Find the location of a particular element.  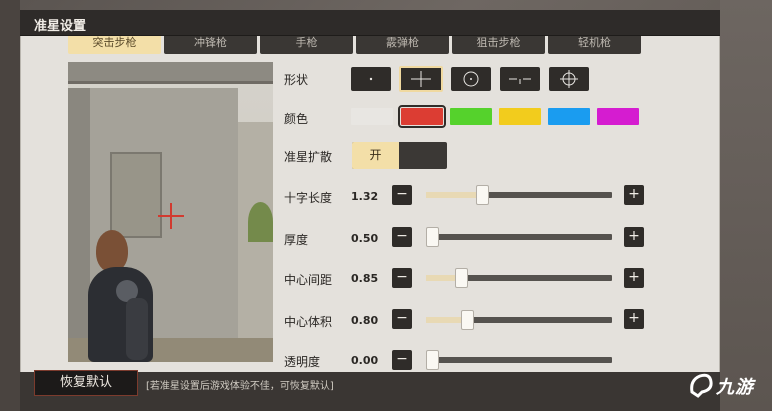

gap-cross-icon is located at coordinates (520, 81).